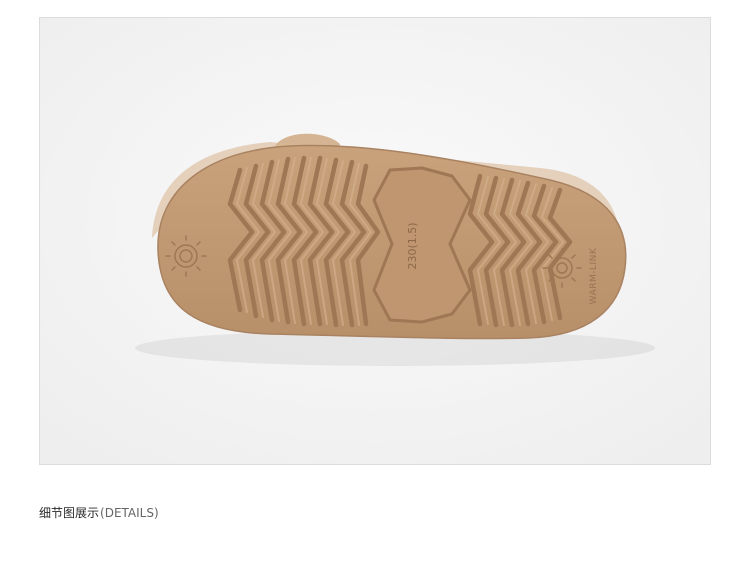 The image size is (750, 585). I want to click on section-caption: 细节图展示(DETAILS), so click(99, 512).